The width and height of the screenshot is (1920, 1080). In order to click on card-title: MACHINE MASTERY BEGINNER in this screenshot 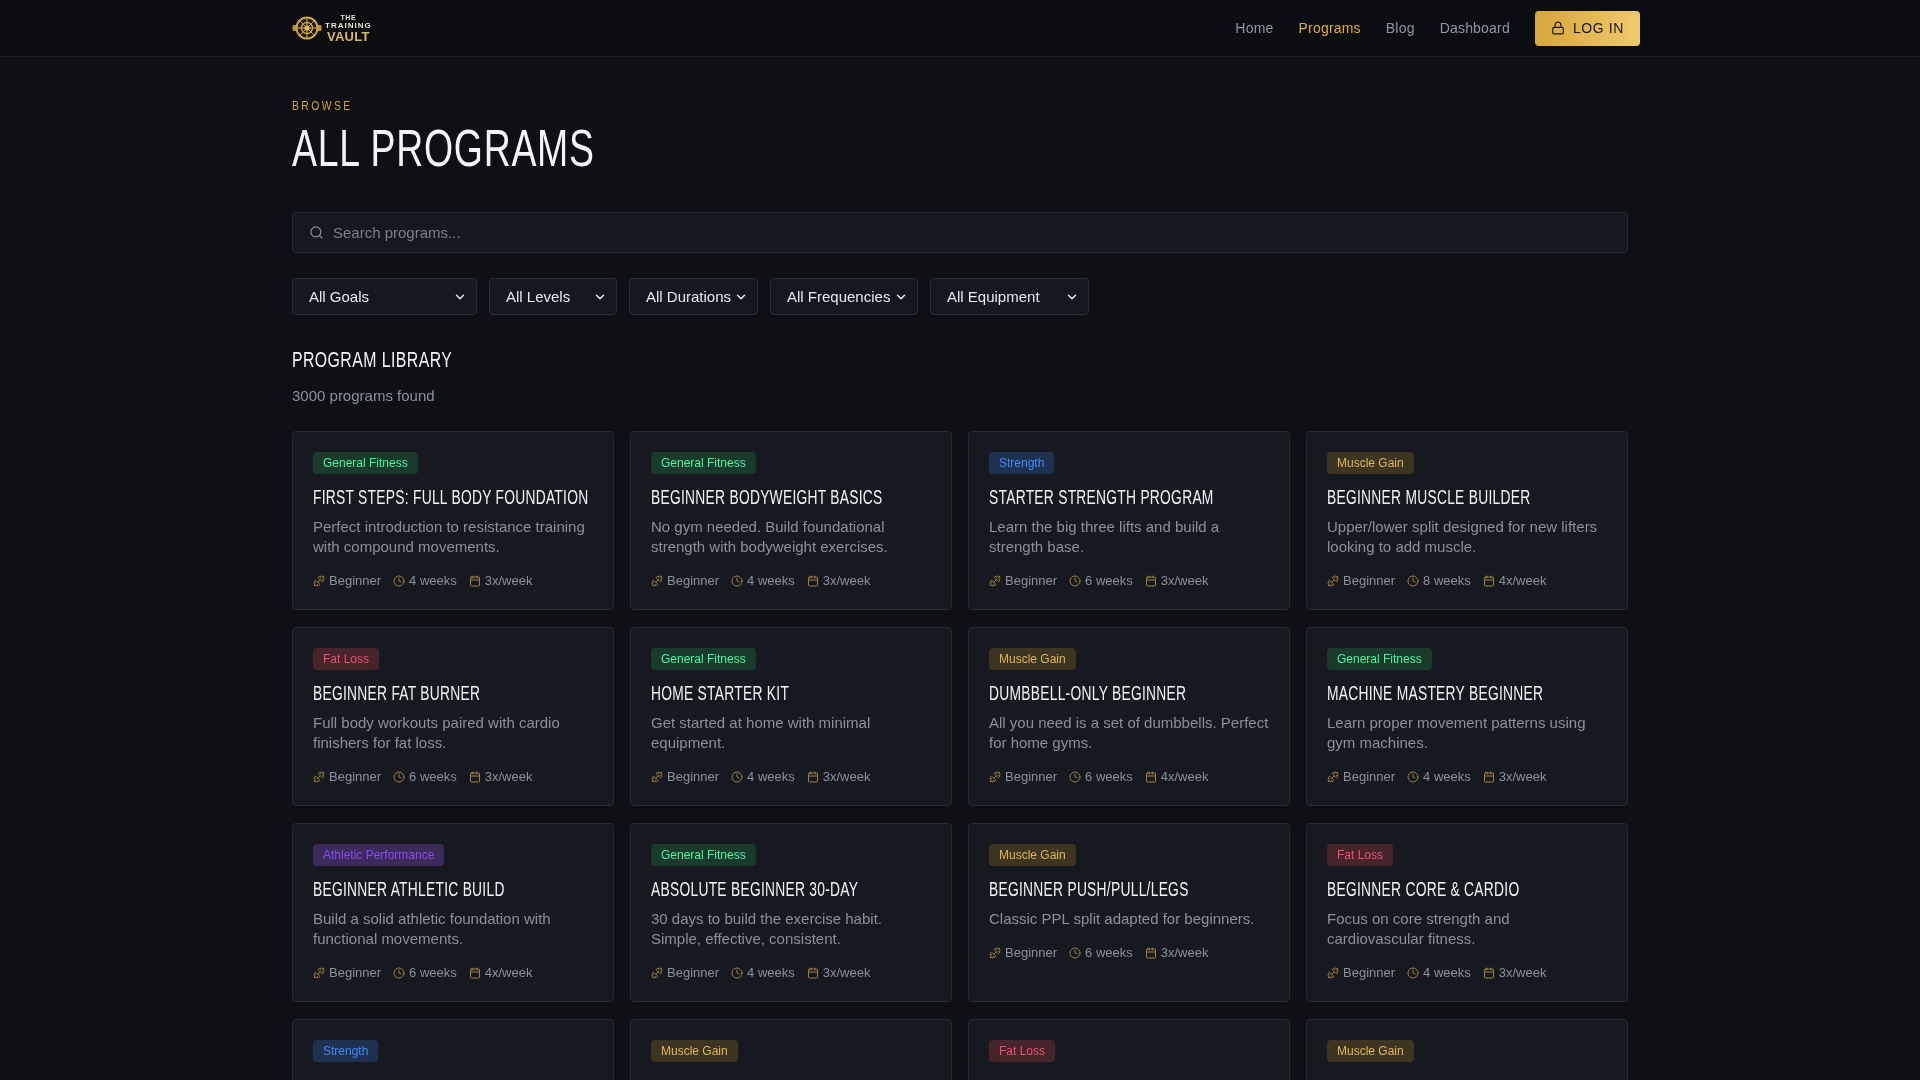, I will do `click(1435, 693)`.